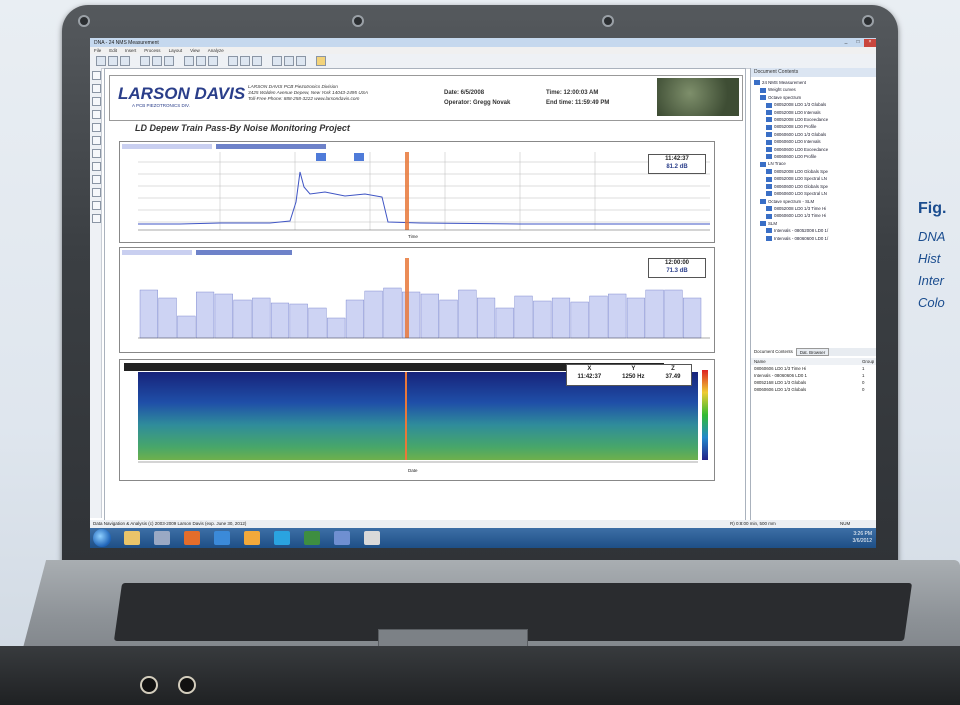 The image size is (960, 705). I want to click on menu-item-edit: Edit, so click(113, 50).